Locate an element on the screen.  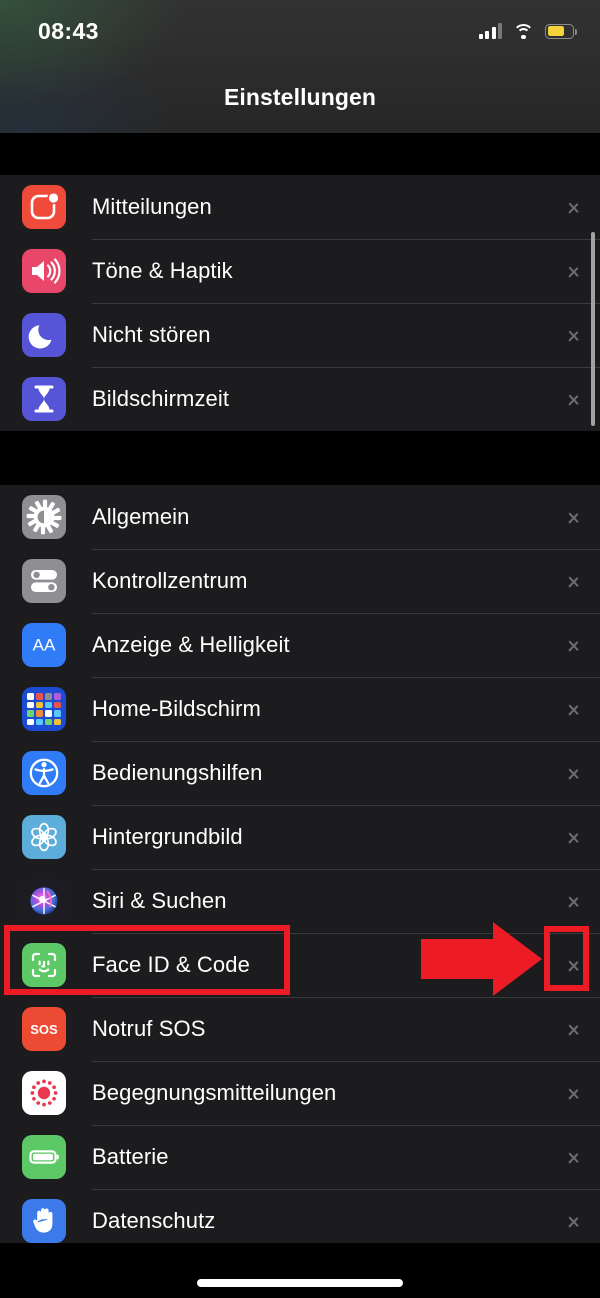
settings-row-anzeige-helligkeit: AA Anzeige & Helligkeit is located at coordinates (300, 645).